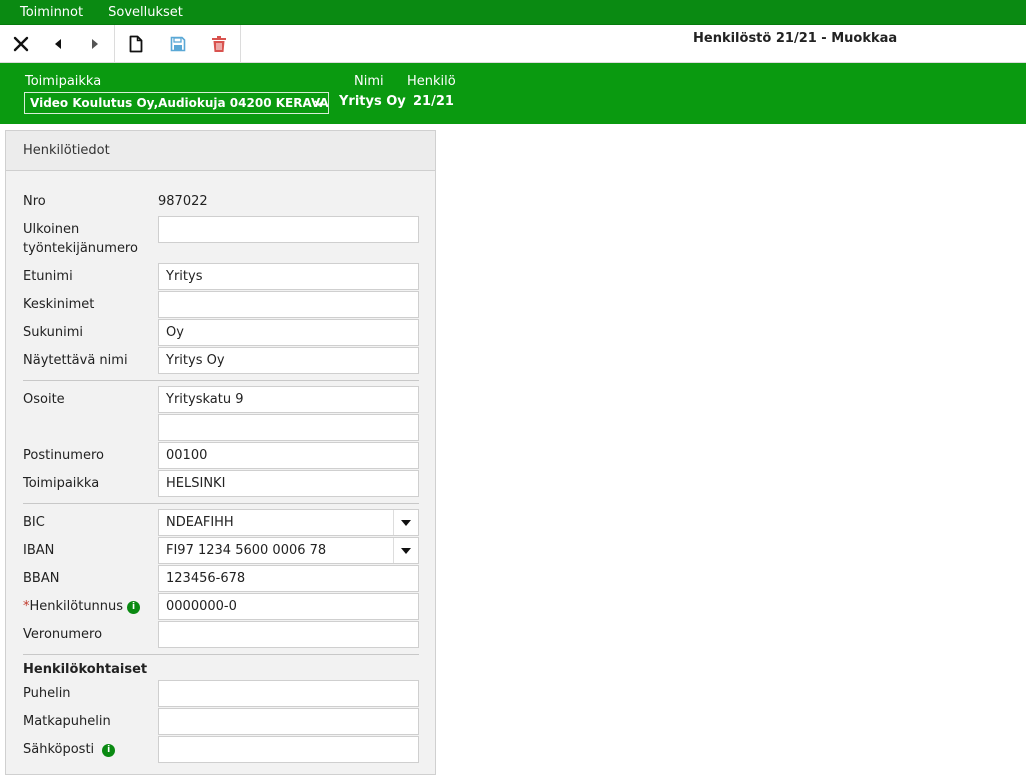 This screenshot has height=775, width=1026. Describe the element at coordinates (59, 749) in the screenshot. I see `email-label: Sähköposti` at that location.